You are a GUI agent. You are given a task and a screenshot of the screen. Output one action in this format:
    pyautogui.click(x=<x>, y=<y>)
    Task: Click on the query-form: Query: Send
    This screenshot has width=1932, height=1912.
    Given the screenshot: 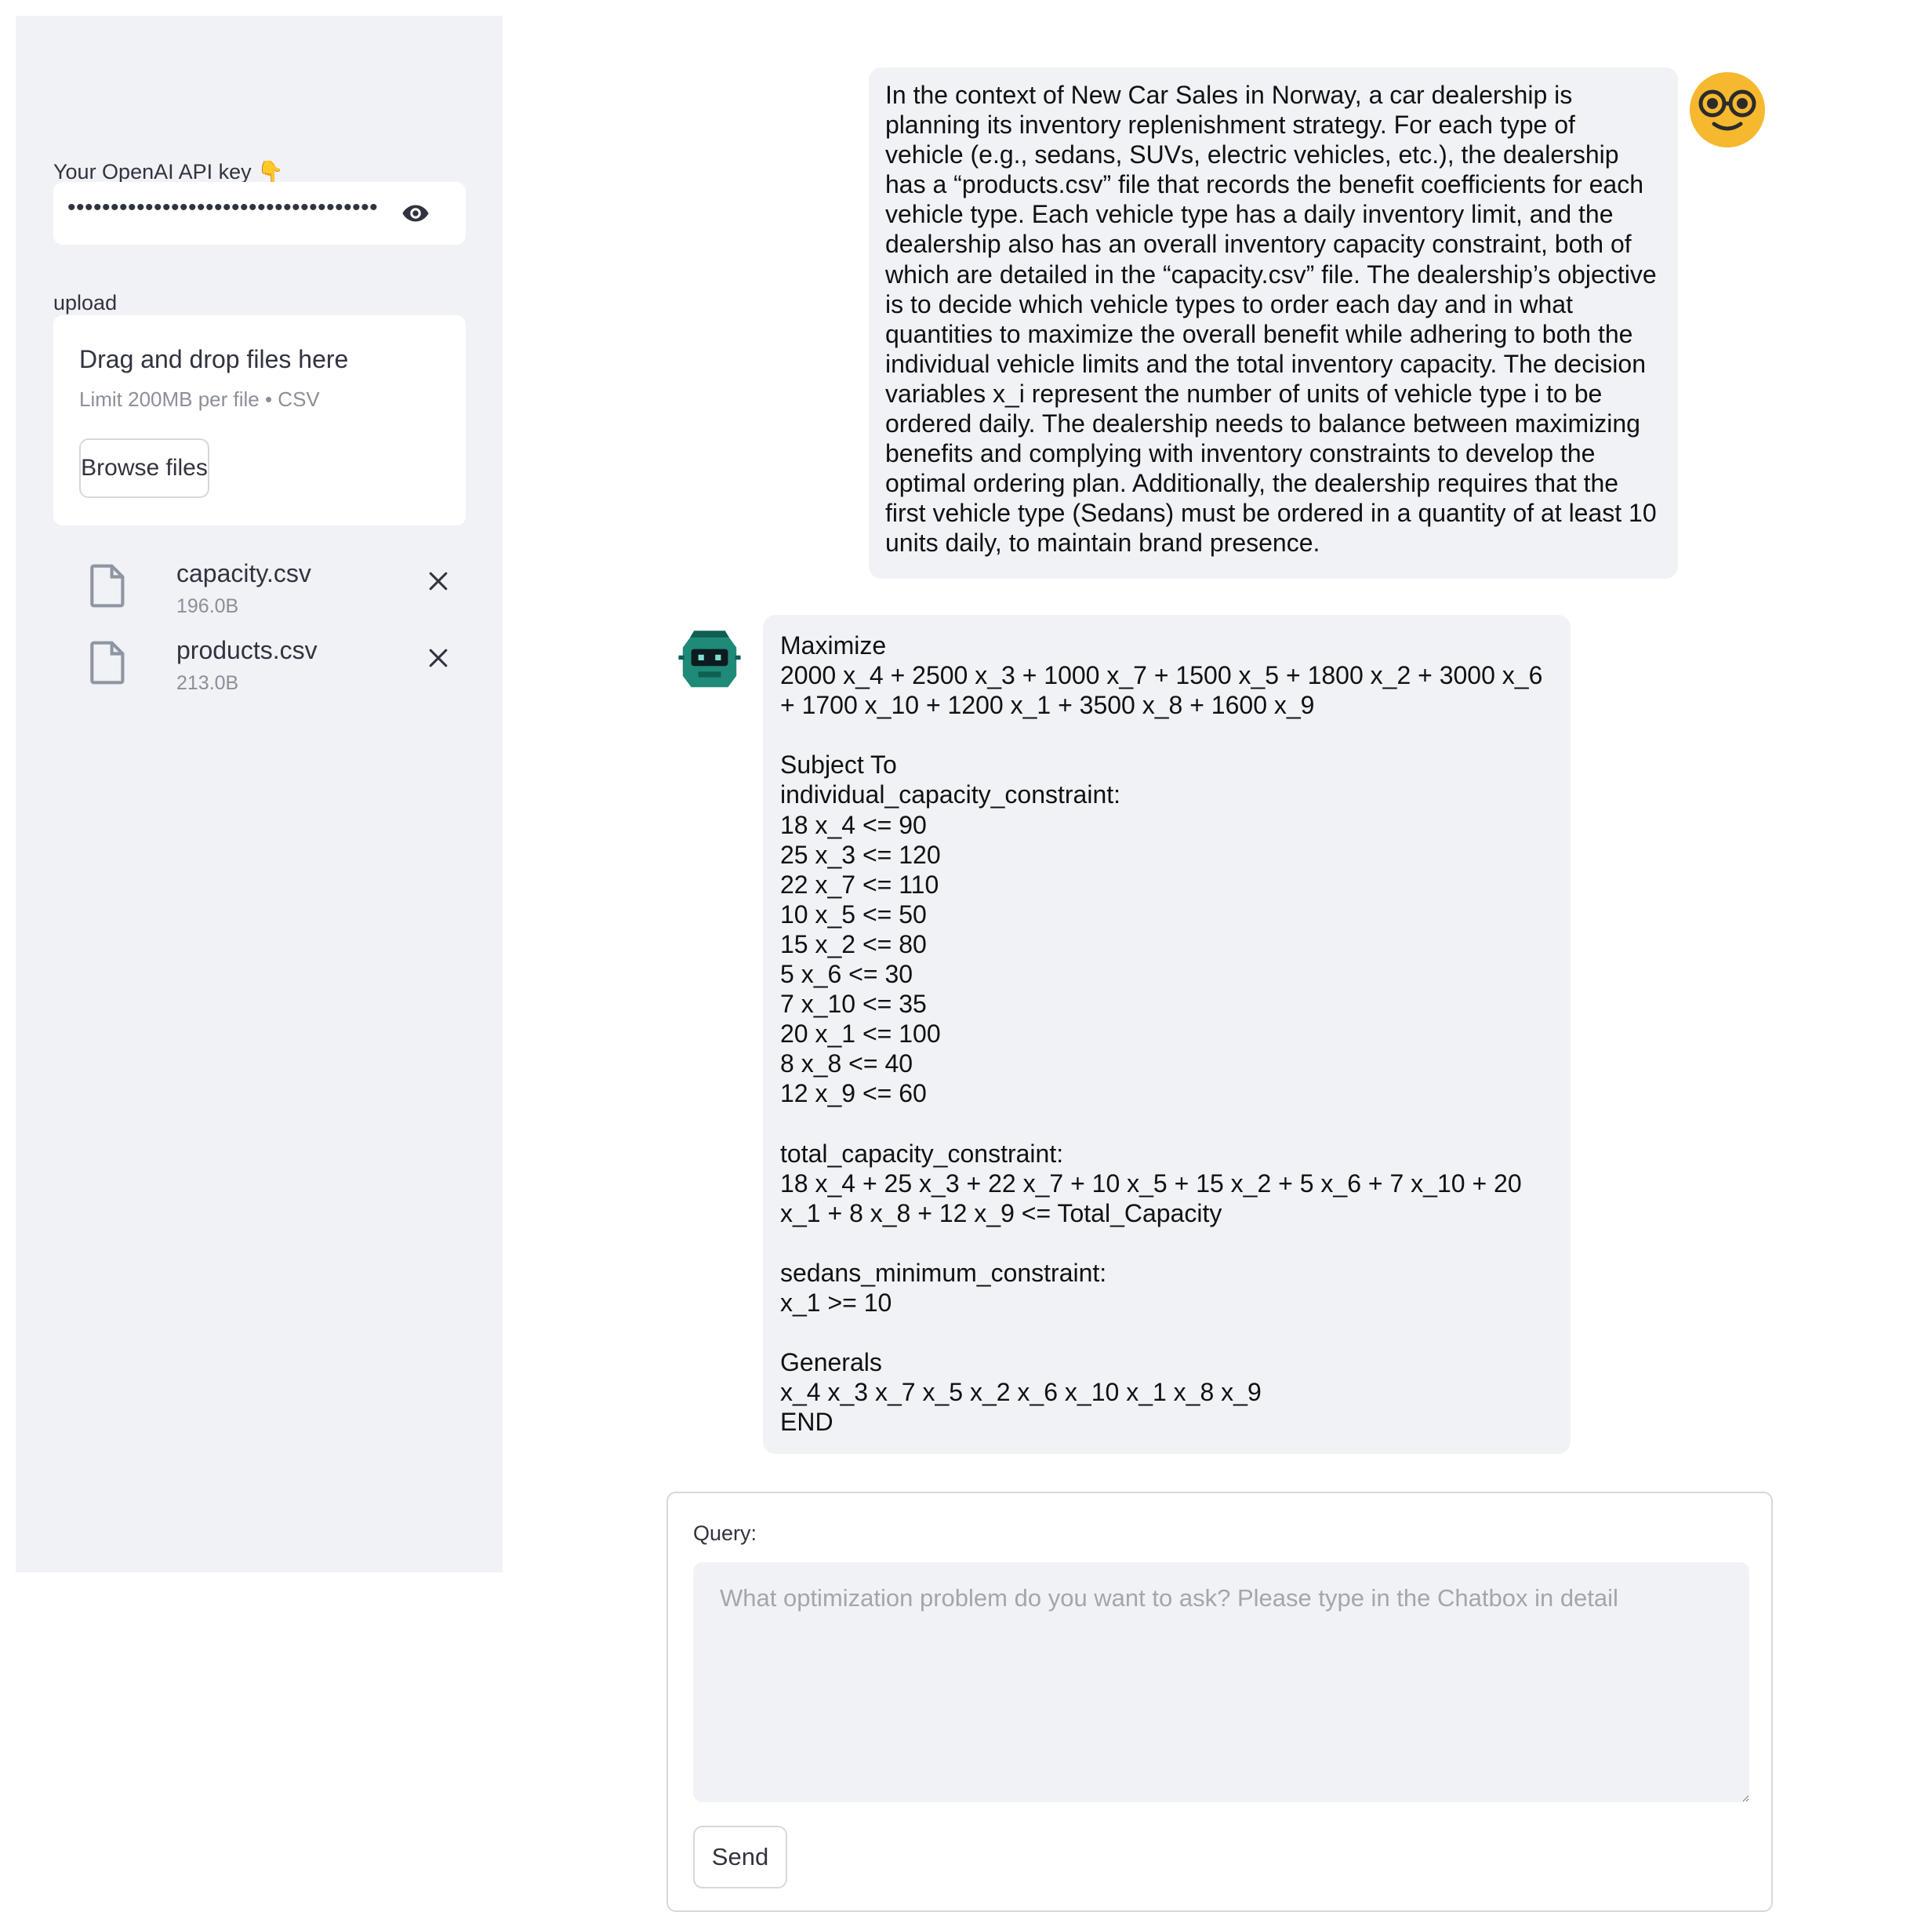 What is the action you would take?
    pyautogui.click(x=1219, y=1702)
    